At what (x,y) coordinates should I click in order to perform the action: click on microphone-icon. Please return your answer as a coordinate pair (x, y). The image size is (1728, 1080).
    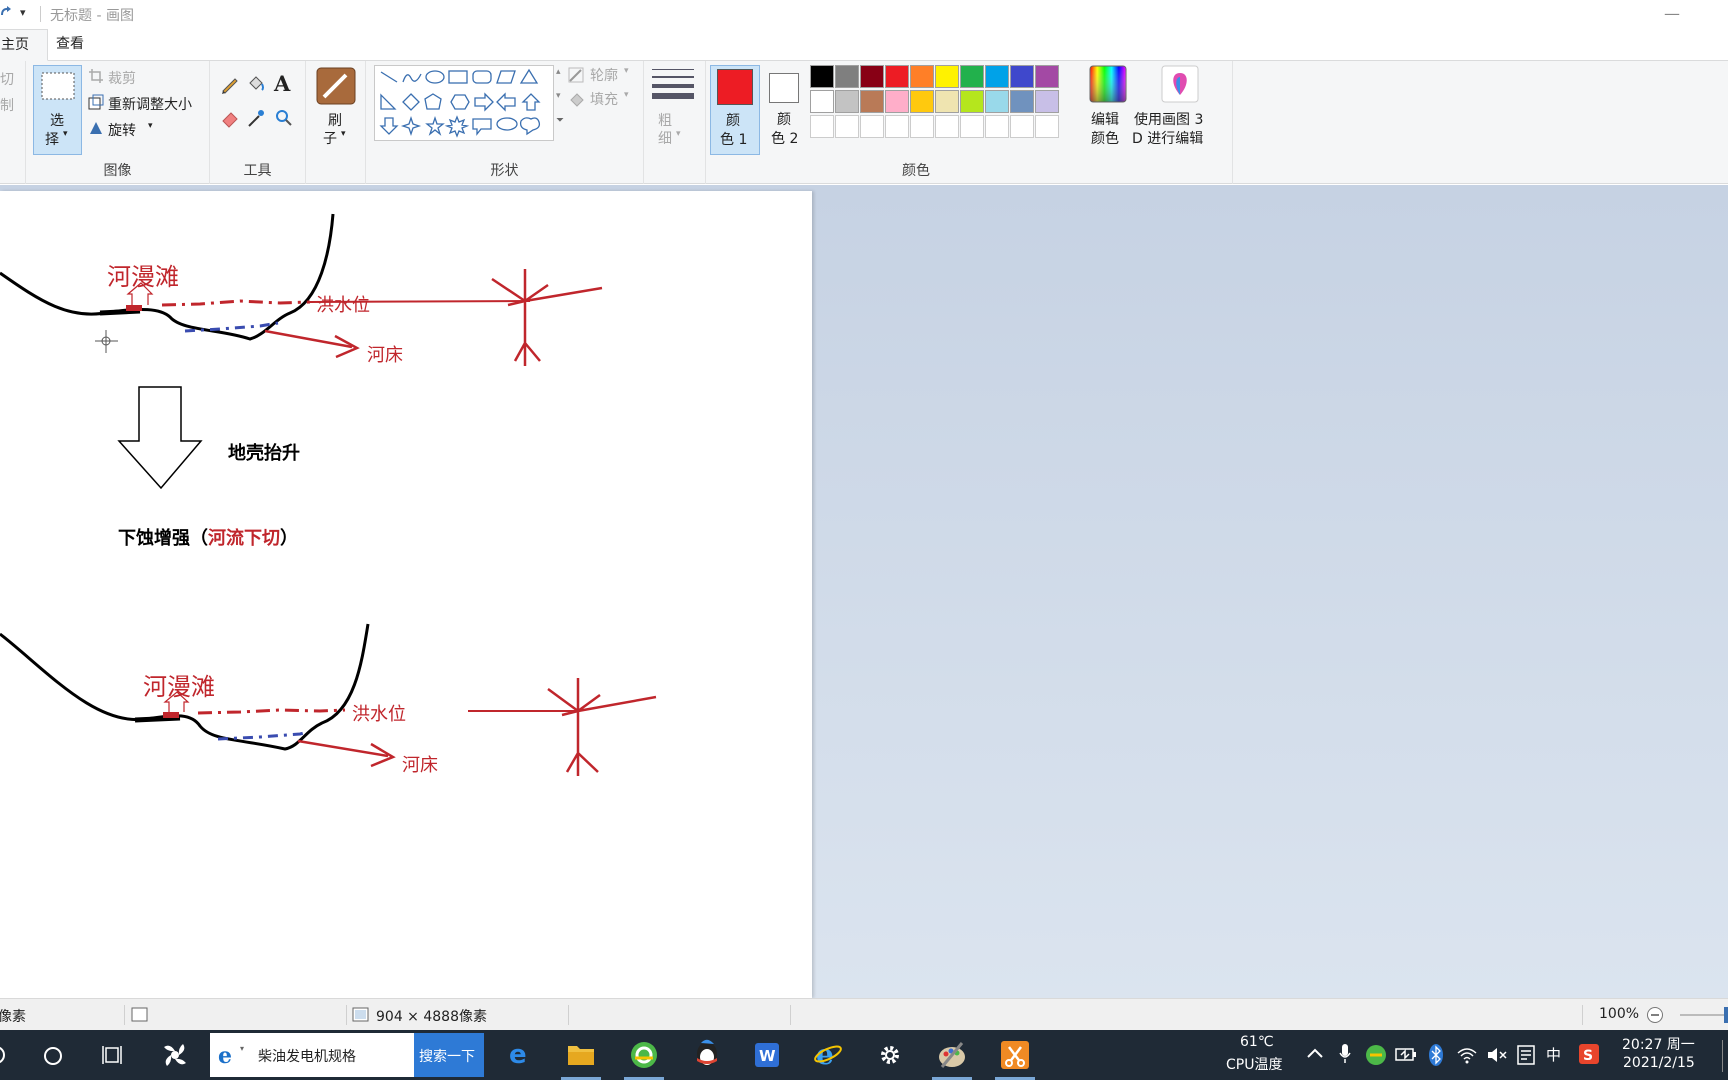
    Looking at the image, I should click on (1345, 1054).